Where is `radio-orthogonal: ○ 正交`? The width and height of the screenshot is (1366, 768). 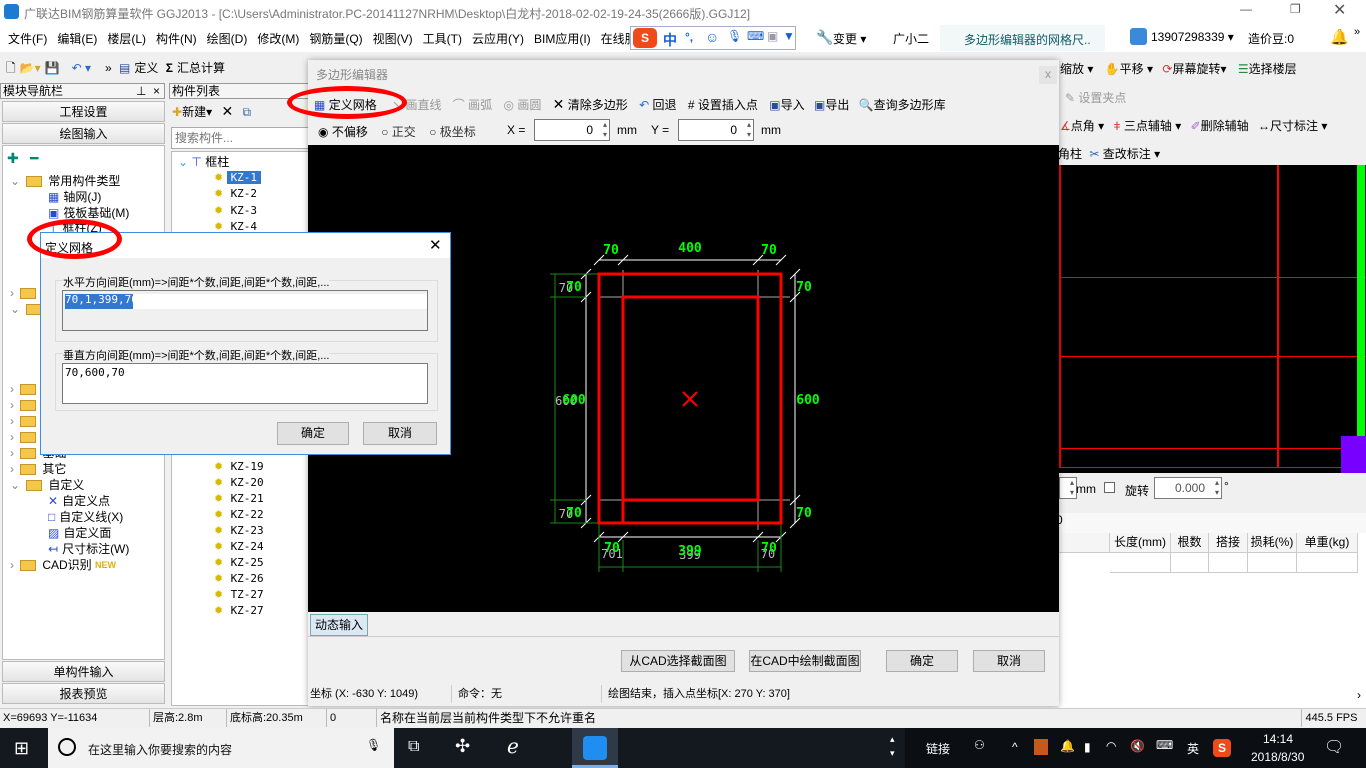 radio-orthogonal: ○ 正交 is located at coordinates (398, 132).